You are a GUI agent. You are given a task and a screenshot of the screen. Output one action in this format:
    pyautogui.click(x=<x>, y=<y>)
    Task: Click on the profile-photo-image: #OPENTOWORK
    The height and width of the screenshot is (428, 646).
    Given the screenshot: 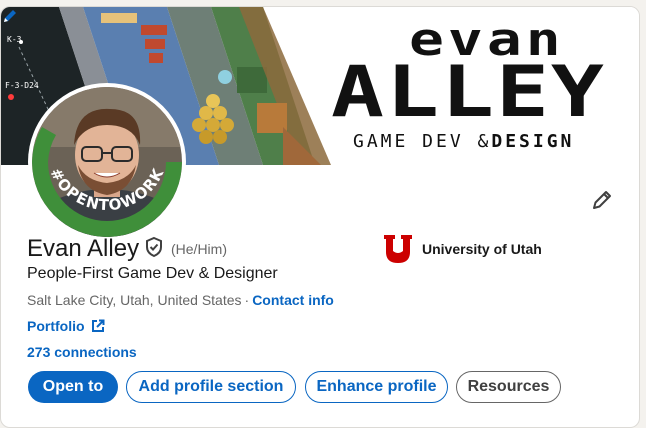 What is the action you would take?
    pyautogui.click(x=107, y=162)
    